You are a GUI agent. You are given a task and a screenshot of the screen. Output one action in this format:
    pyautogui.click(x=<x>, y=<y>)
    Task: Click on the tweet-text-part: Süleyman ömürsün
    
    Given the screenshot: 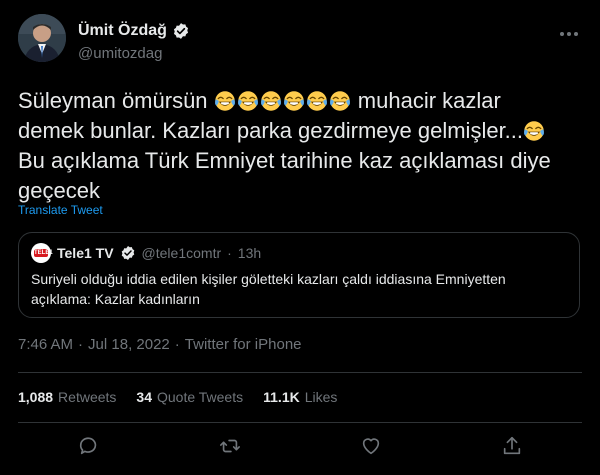 What is the action you would take?
    pyautogui.click(x=113, y=100)
    